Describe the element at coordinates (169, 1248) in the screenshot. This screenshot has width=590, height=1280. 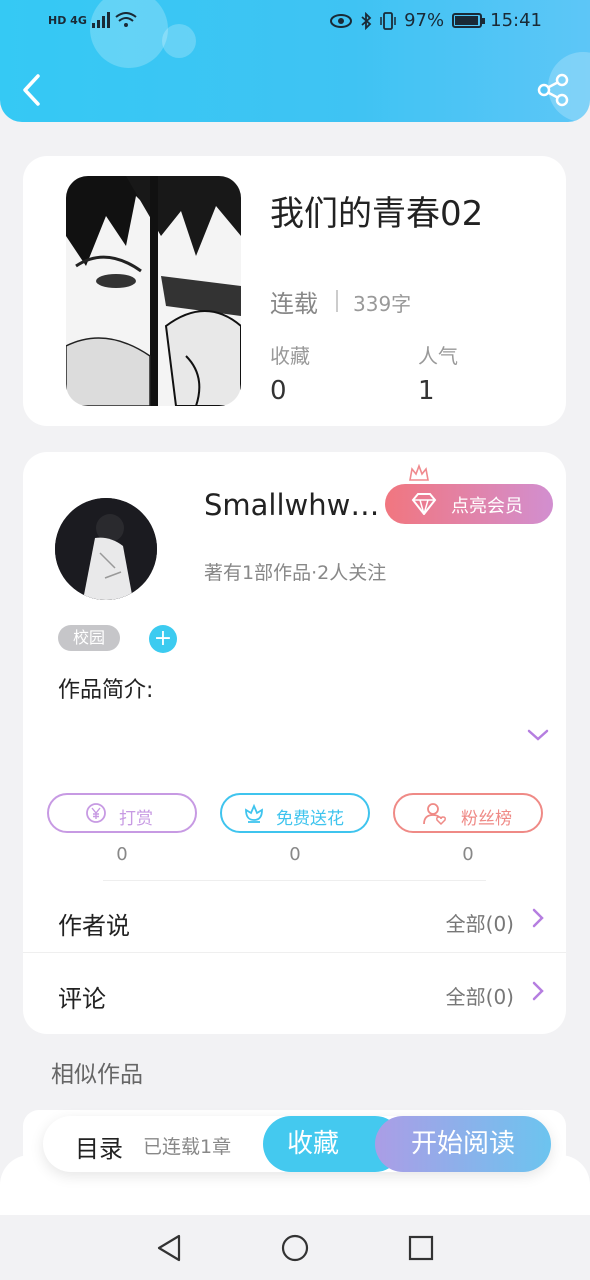
I see `nav-back-icon` at that location.